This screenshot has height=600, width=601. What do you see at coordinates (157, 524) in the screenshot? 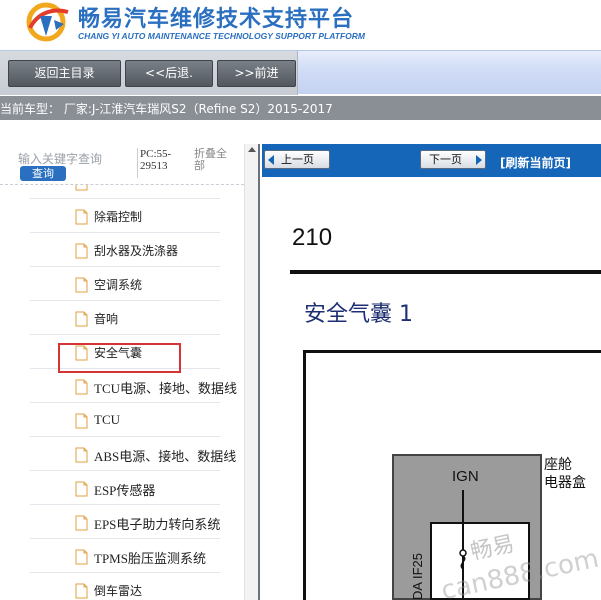
I see `tree-item-label: EPS电子助力转向系统` at bounding box center [157, 524].